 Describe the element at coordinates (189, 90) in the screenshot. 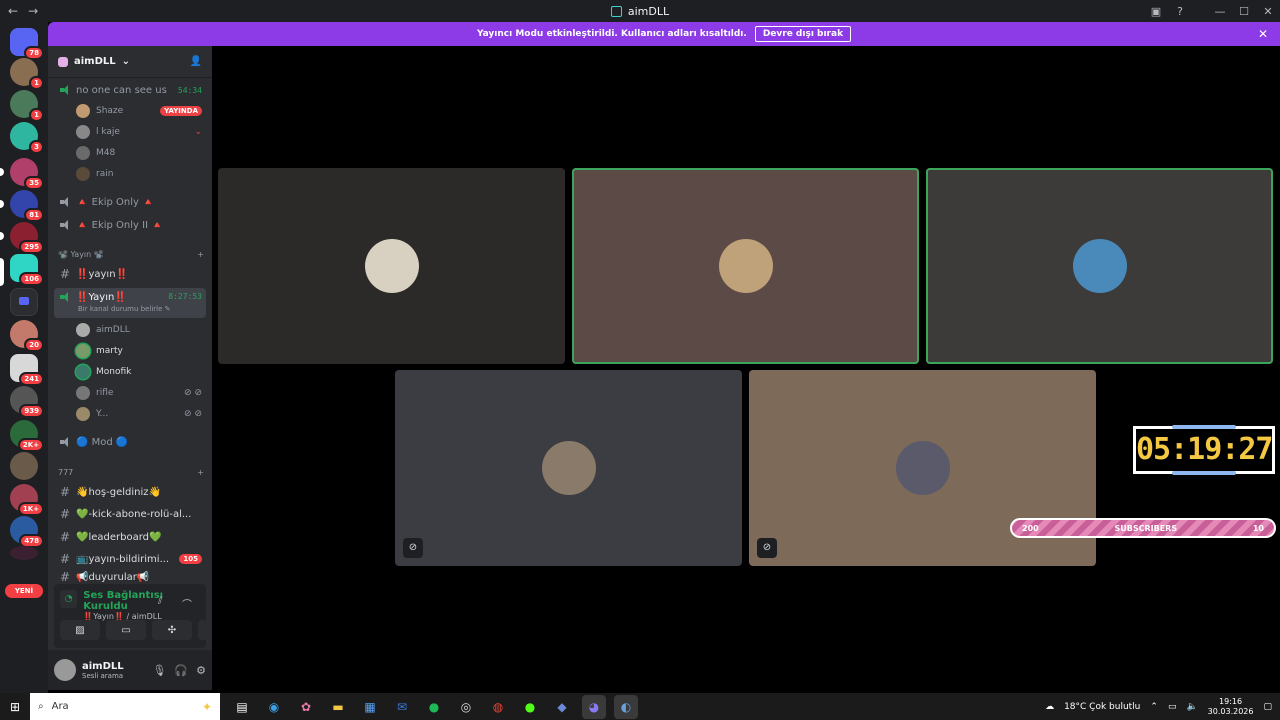

I see `channel-timer: 54:34` at that location.